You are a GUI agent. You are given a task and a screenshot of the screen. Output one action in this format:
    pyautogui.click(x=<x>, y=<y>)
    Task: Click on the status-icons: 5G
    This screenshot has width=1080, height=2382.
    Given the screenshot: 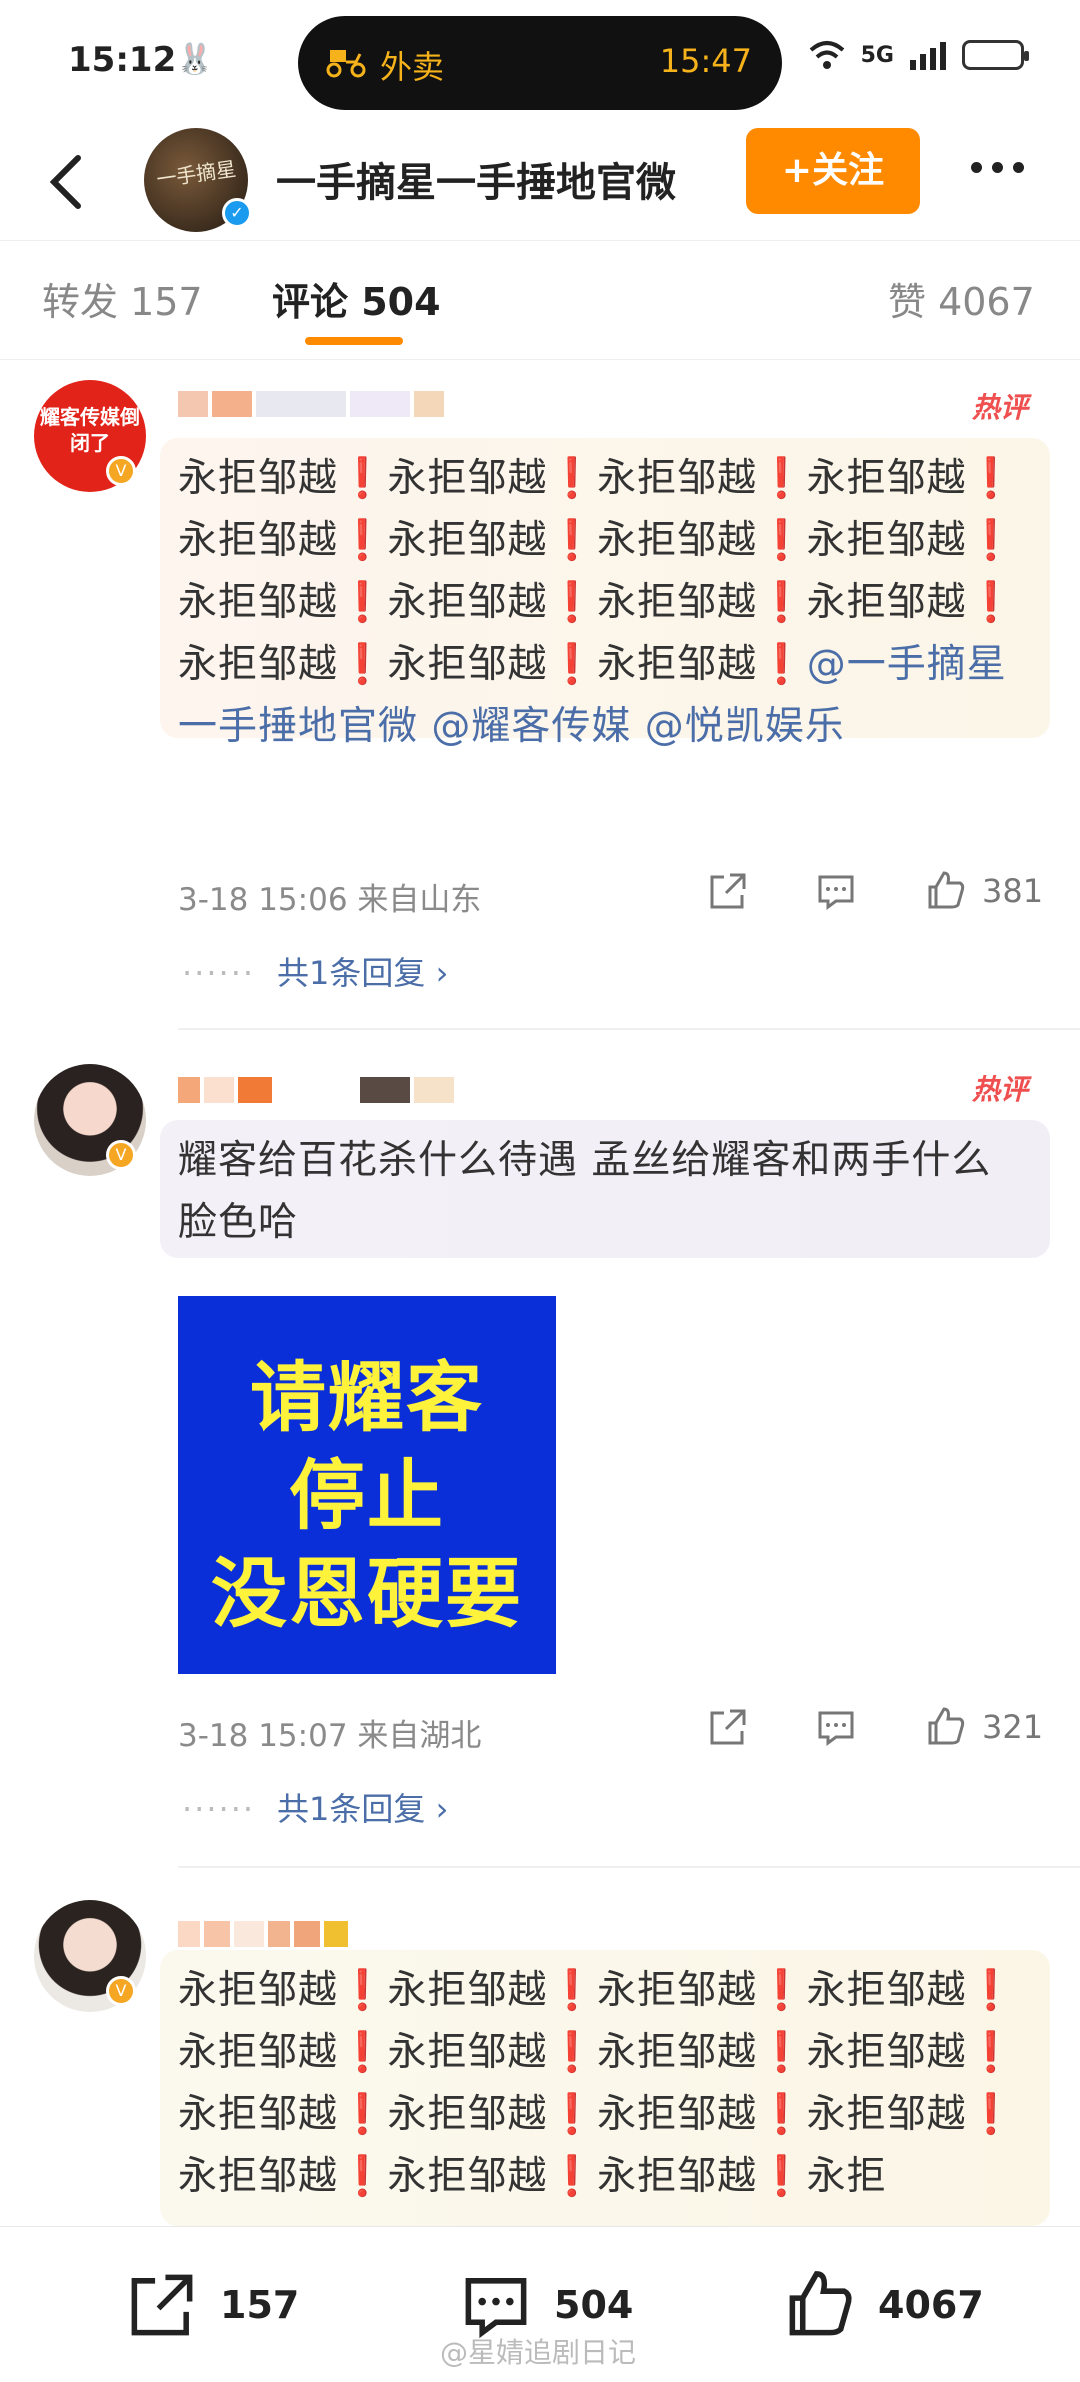 What is the action you would take?
    pyautogui.click(x=918, y=55)
    